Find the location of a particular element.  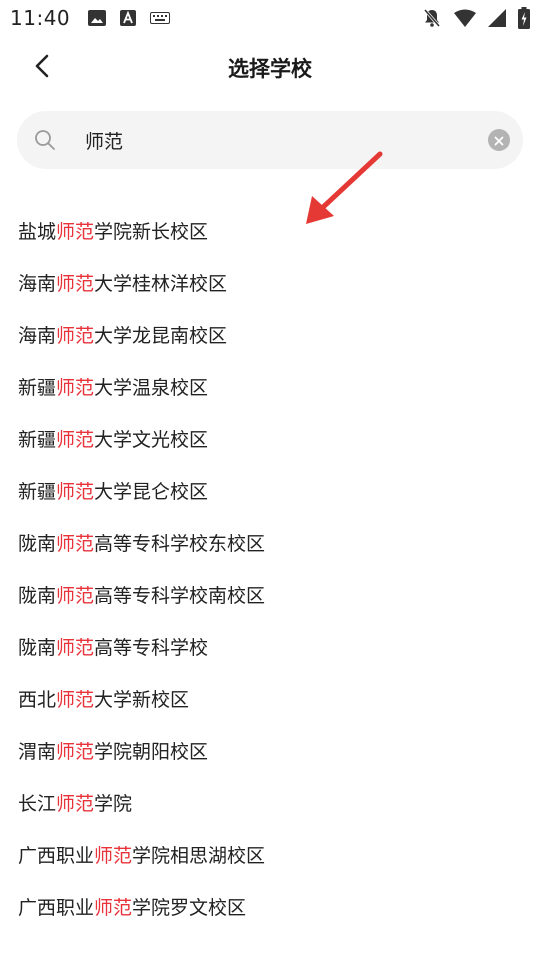

clear-icon is located at coordinates (499, 140).